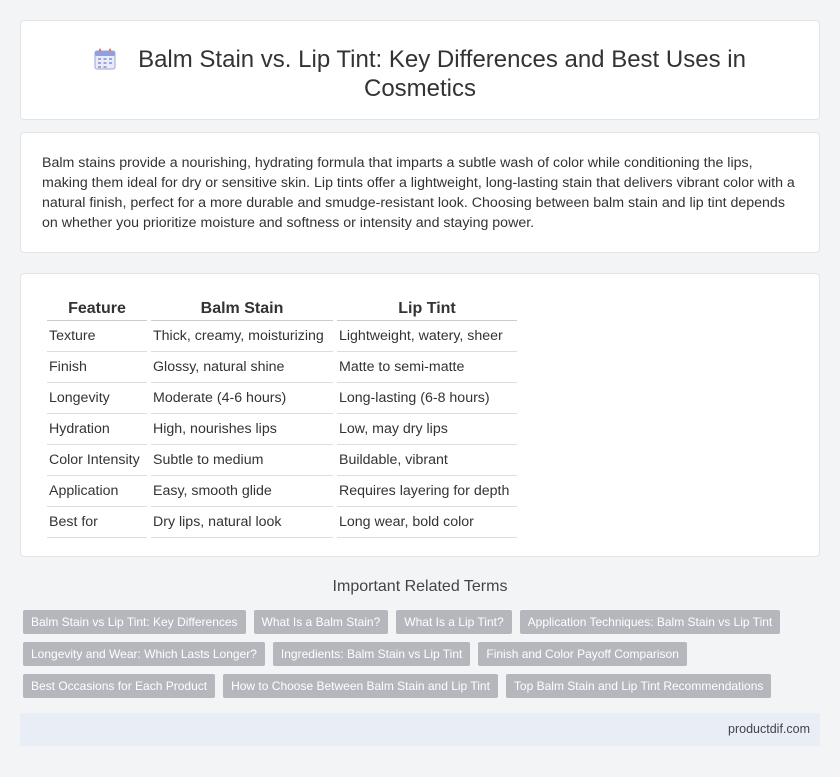  Describe the element at coordinates (454, 622) in the screenshot. I see `related-term-link: What Is a Lip Tint?` at that location.